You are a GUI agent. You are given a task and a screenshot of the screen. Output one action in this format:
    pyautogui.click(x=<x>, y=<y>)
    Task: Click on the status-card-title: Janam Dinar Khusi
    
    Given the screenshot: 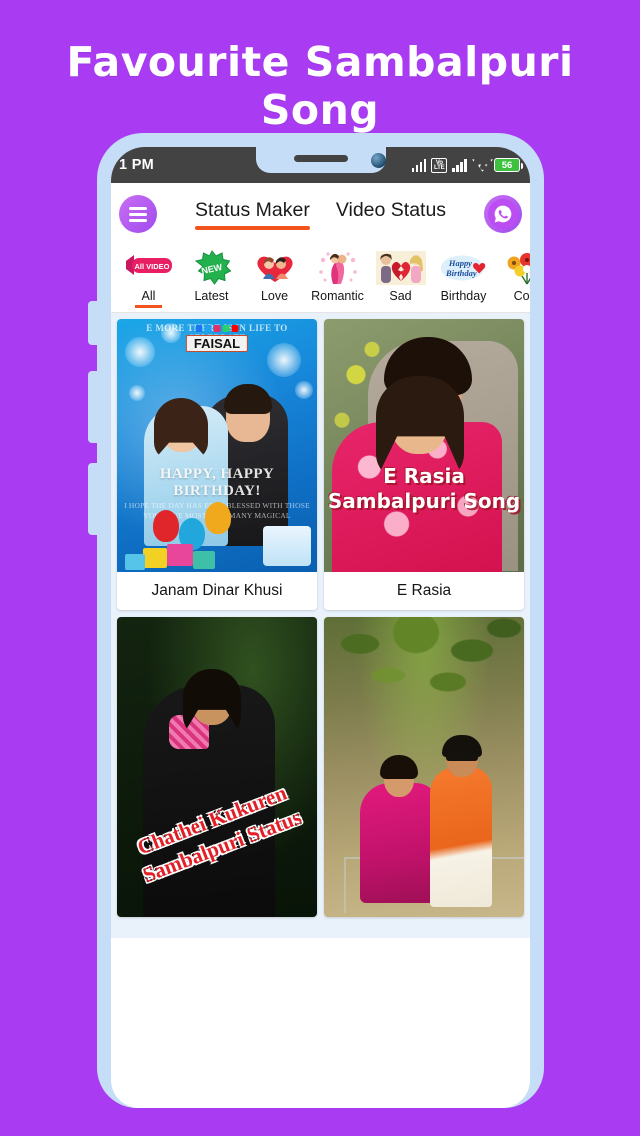 What is the action you would take?
    pyautogui.click(x=217, y=591)
    